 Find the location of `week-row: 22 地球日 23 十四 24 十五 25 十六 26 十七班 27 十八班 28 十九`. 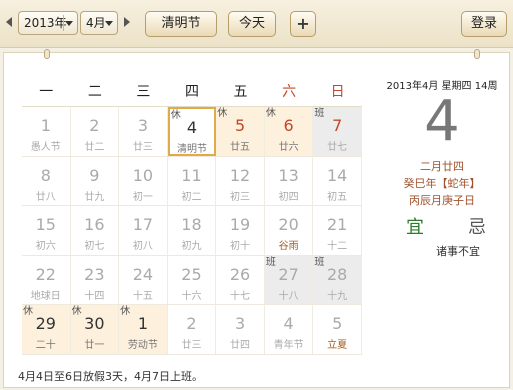

week-row: 22 地球日 23 十四 24 十五 25 十六 26 十七班 27 十八班 28 十九 is located at coordinates (192, 280).